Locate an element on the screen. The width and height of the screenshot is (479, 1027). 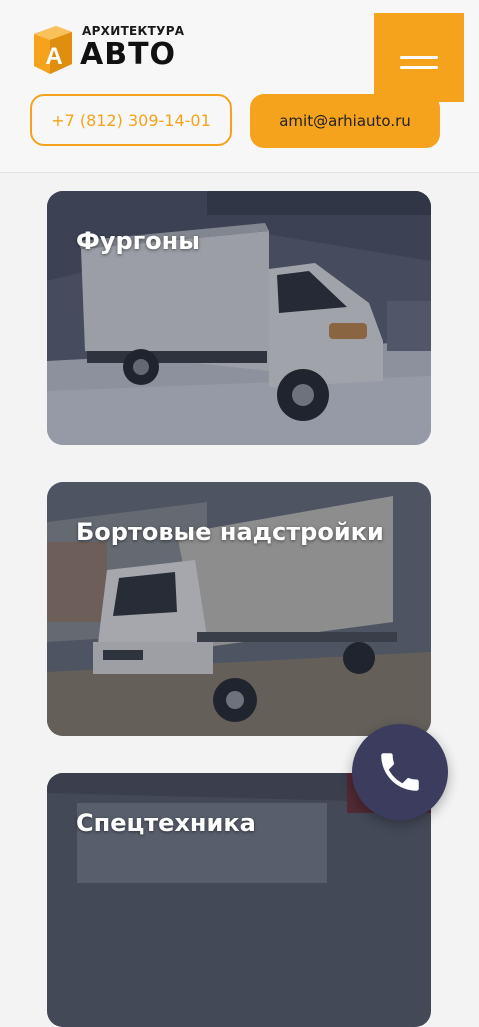
menu-button is located at coordinates (419, 57).